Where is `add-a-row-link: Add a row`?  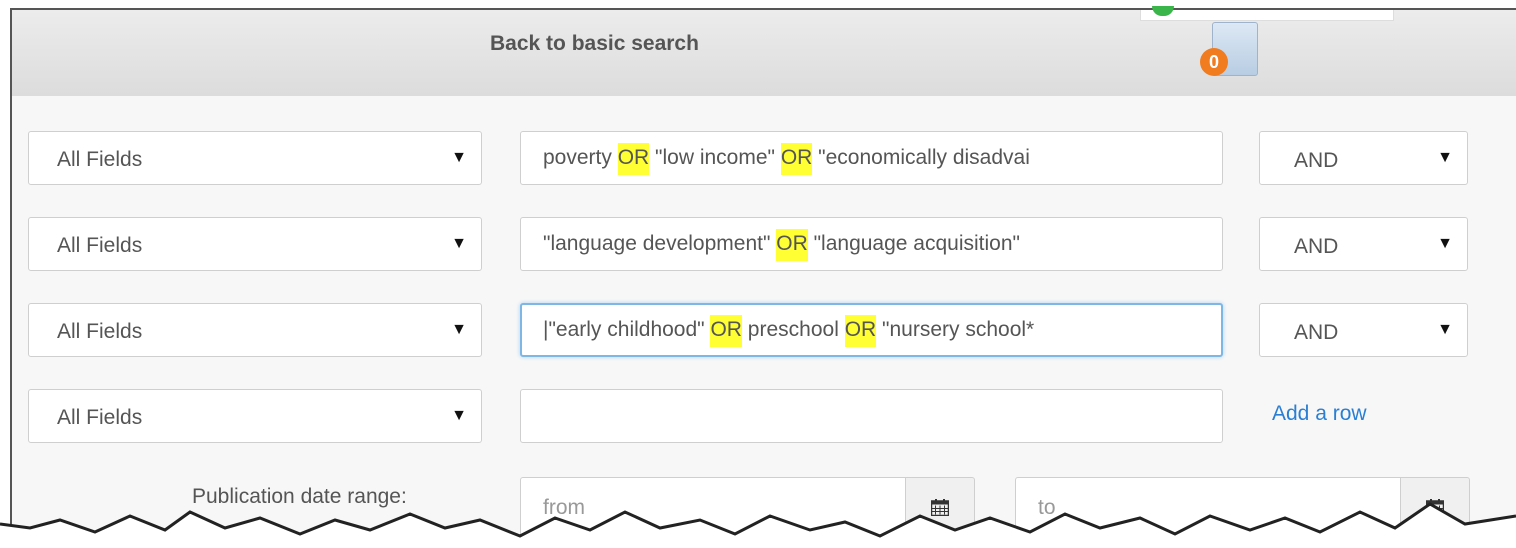
add-a-row-link: Add a row is located at coordinates (1319, 414).